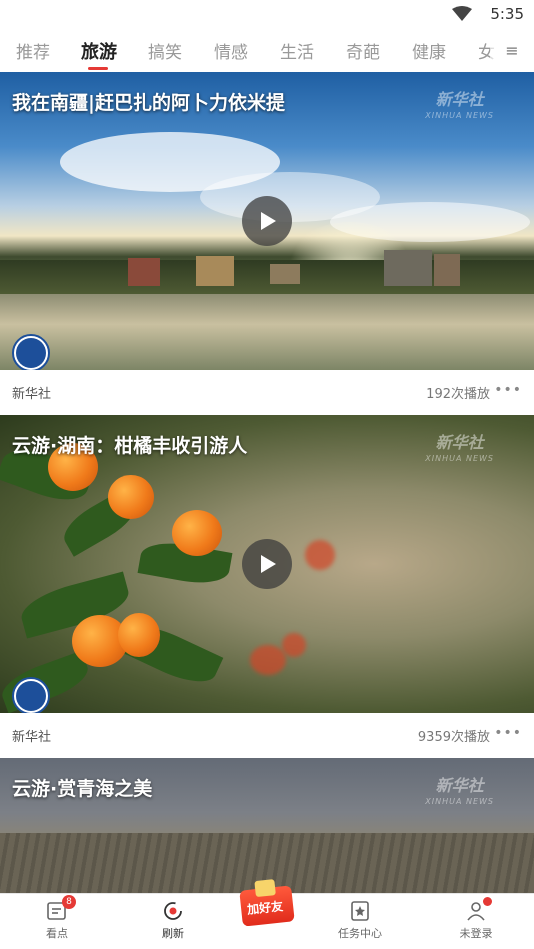  Describe the element at coordinates (148, 103) in the screenshot. I see `video-title: 我在南疆|赶巴扎的阿卜力依米提` at that location.